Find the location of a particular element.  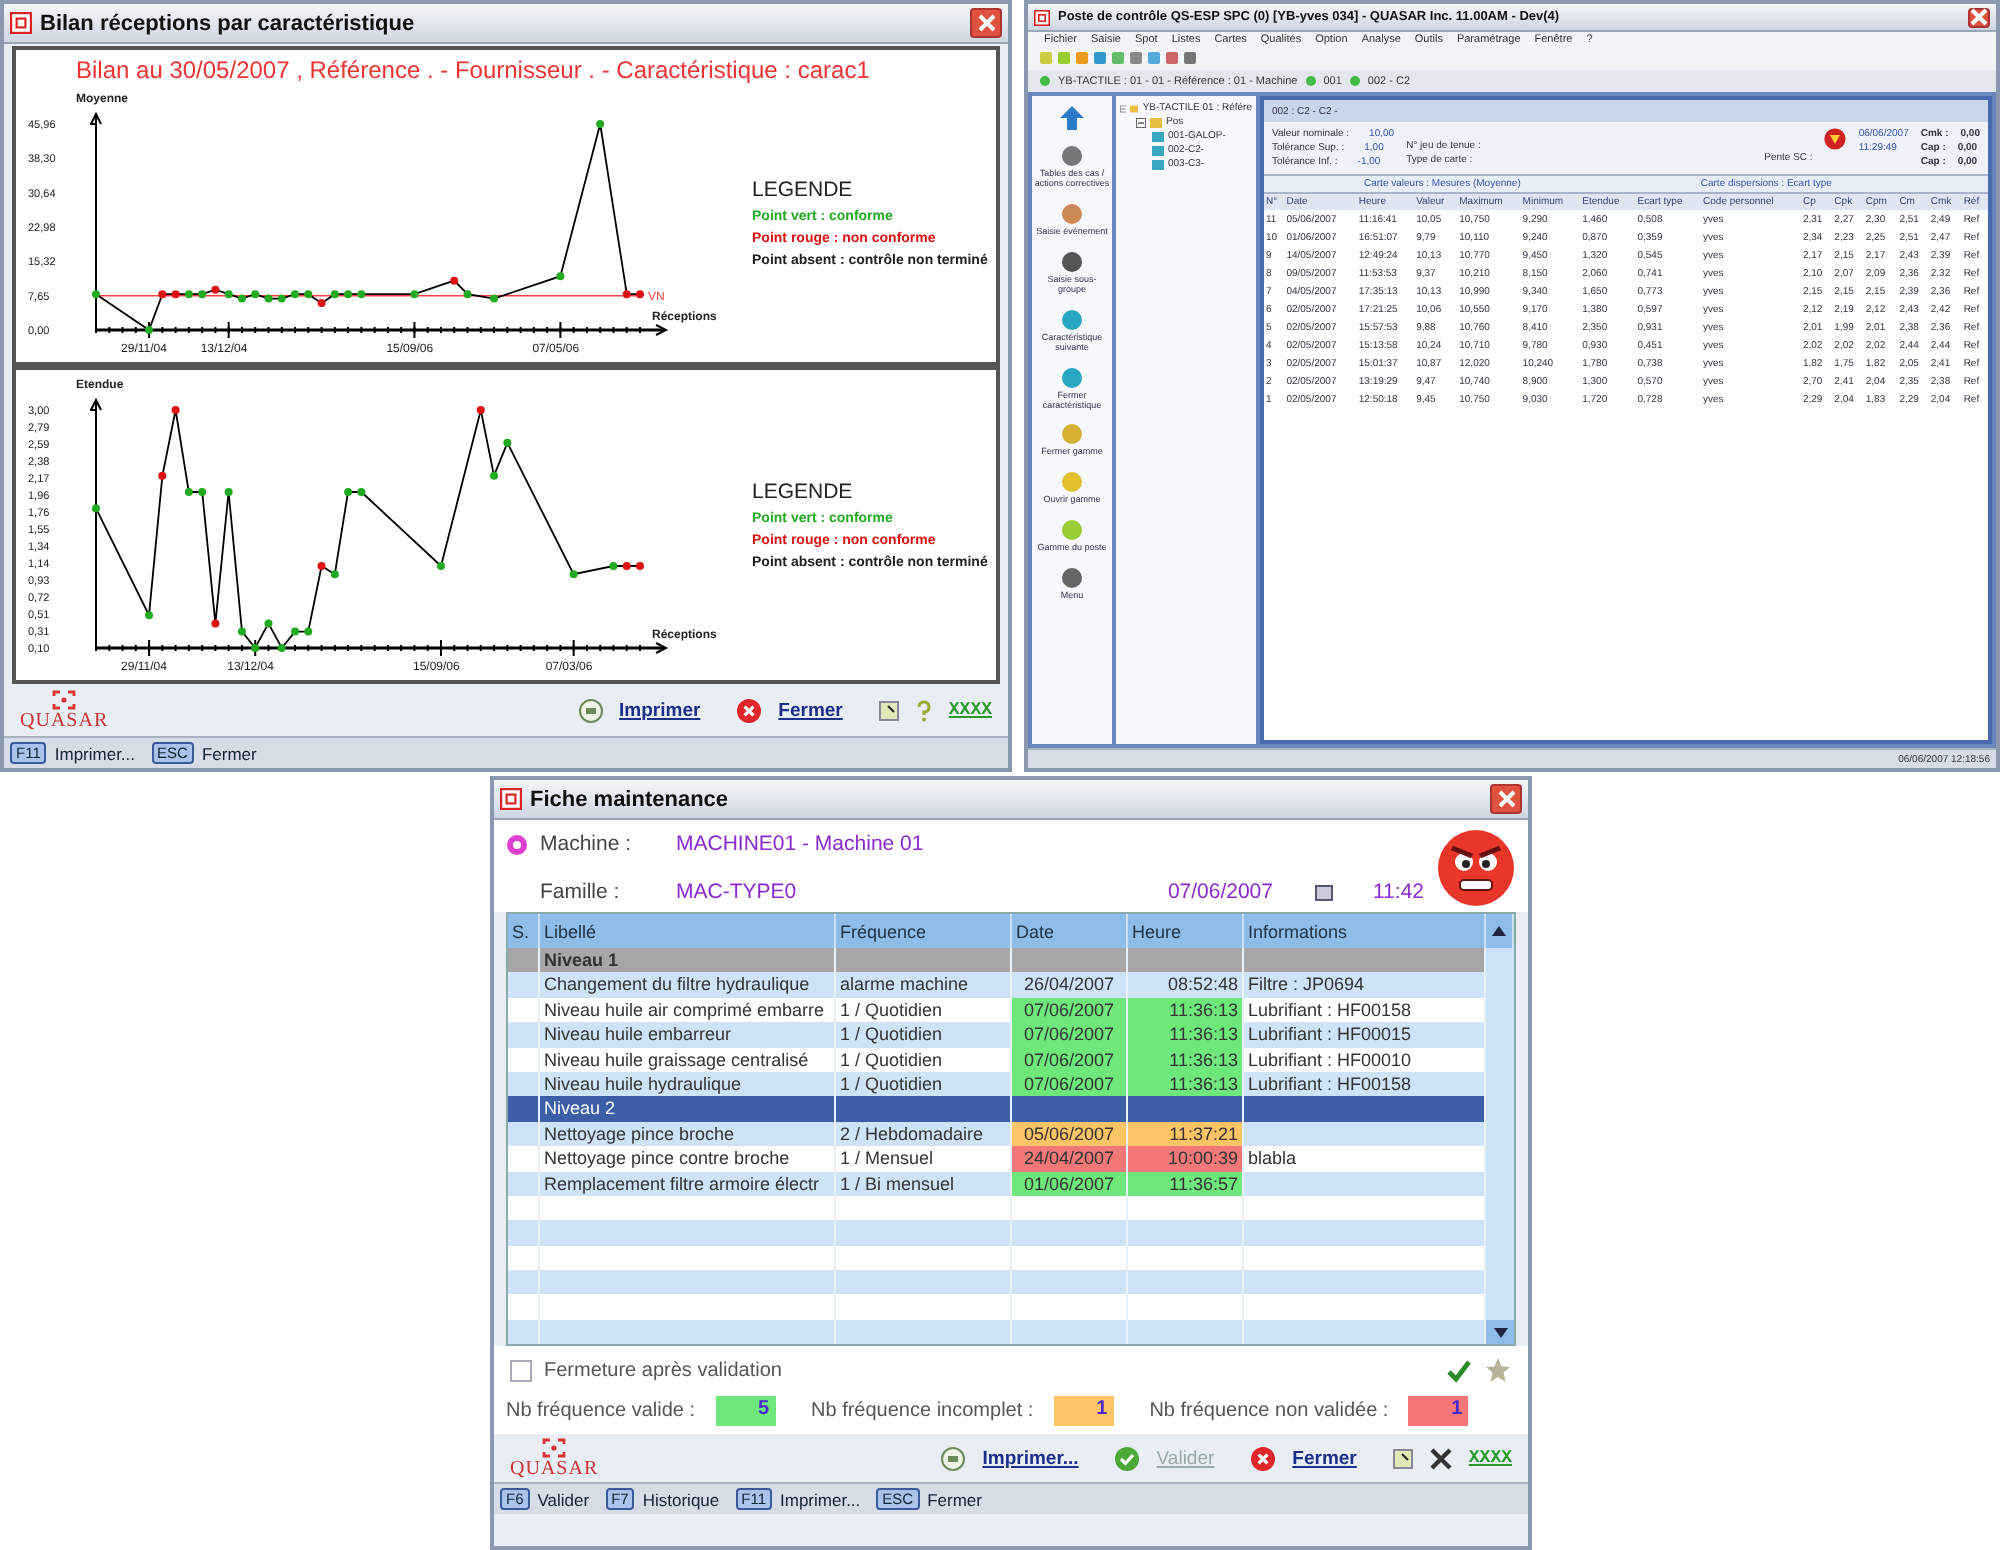

table-cell: Niveau huile air comprimé embarre is located at coordinates (688, 1010).